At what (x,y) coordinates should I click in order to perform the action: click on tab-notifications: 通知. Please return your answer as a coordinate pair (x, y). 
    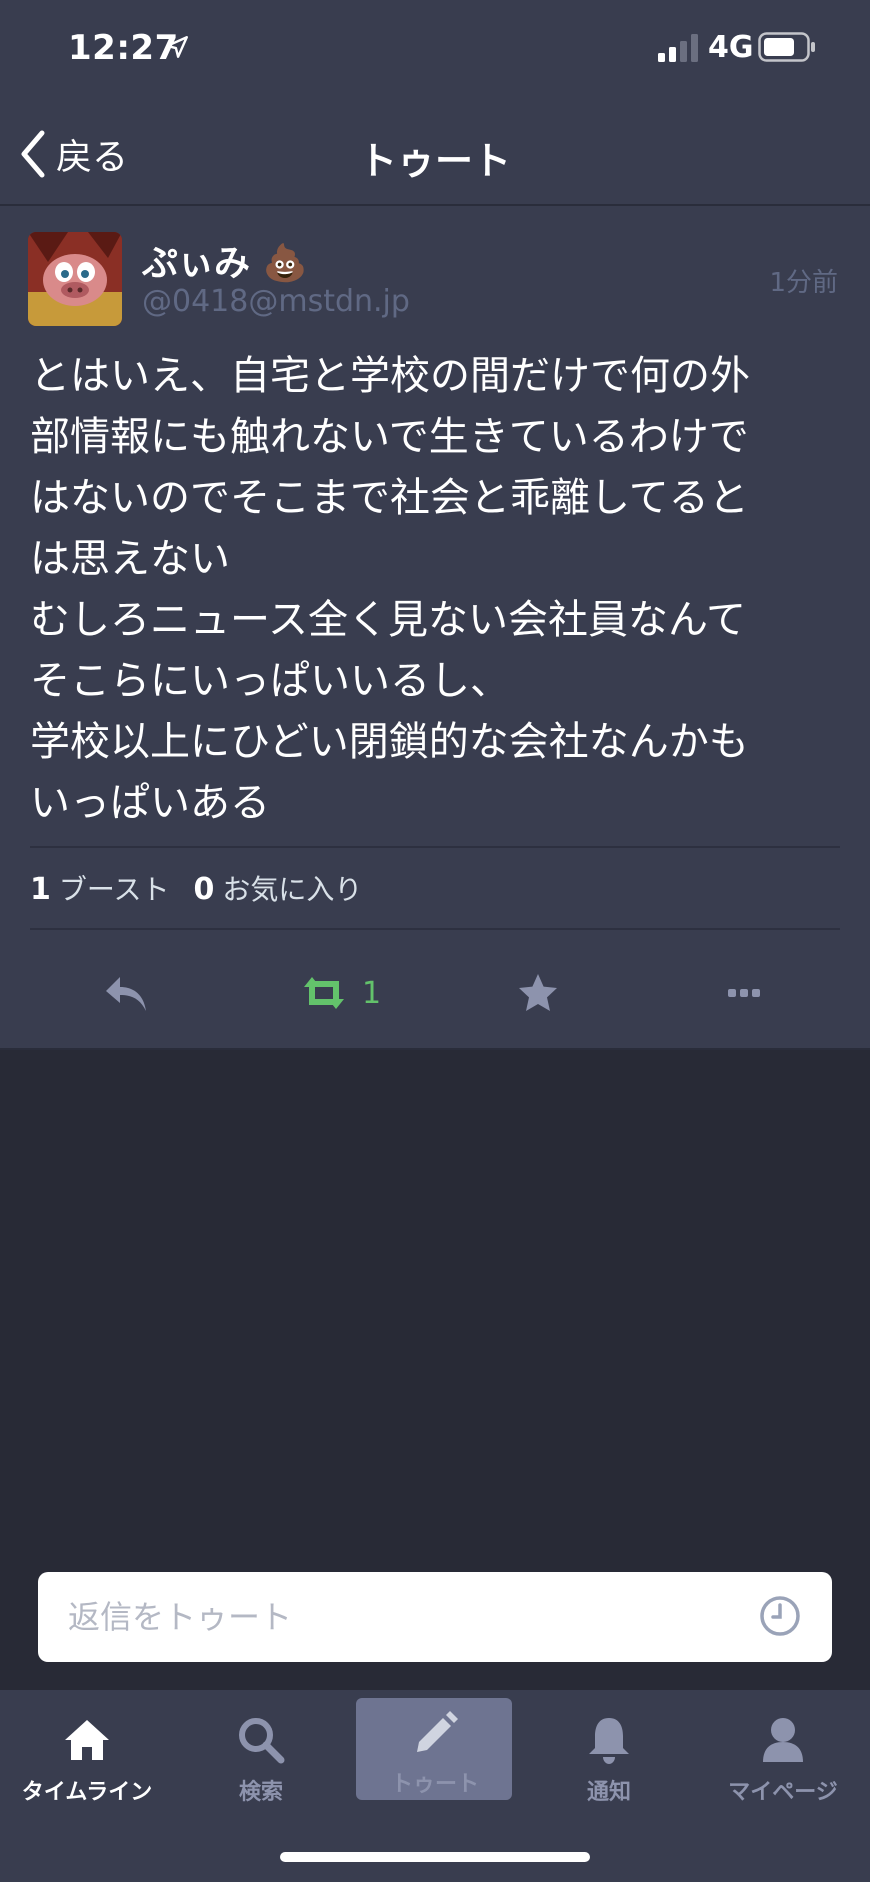
    Looking at the image, I should click on (609, 1755).